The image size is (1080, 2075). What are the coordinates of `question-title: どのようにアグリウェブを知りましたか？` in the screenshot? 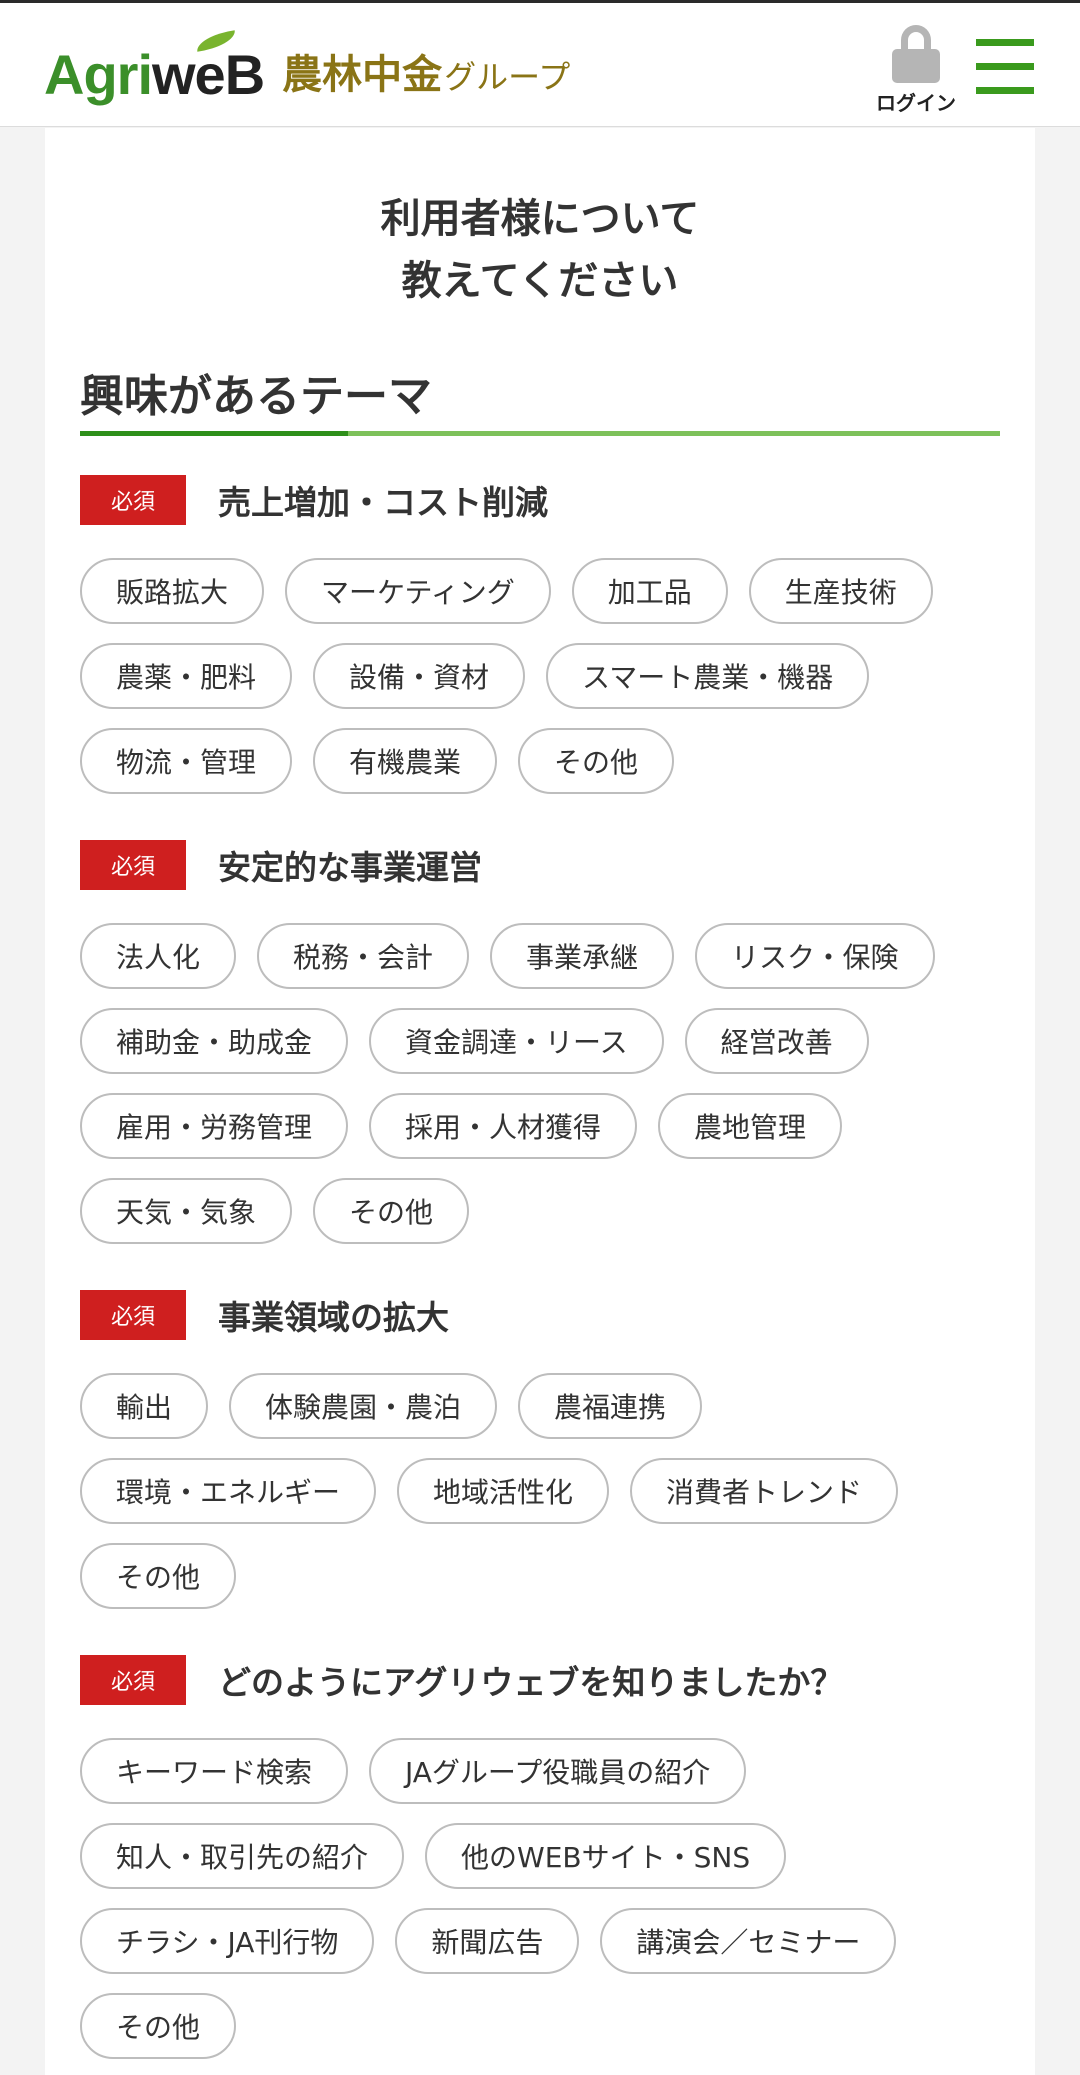 It's located at (531, 1682).